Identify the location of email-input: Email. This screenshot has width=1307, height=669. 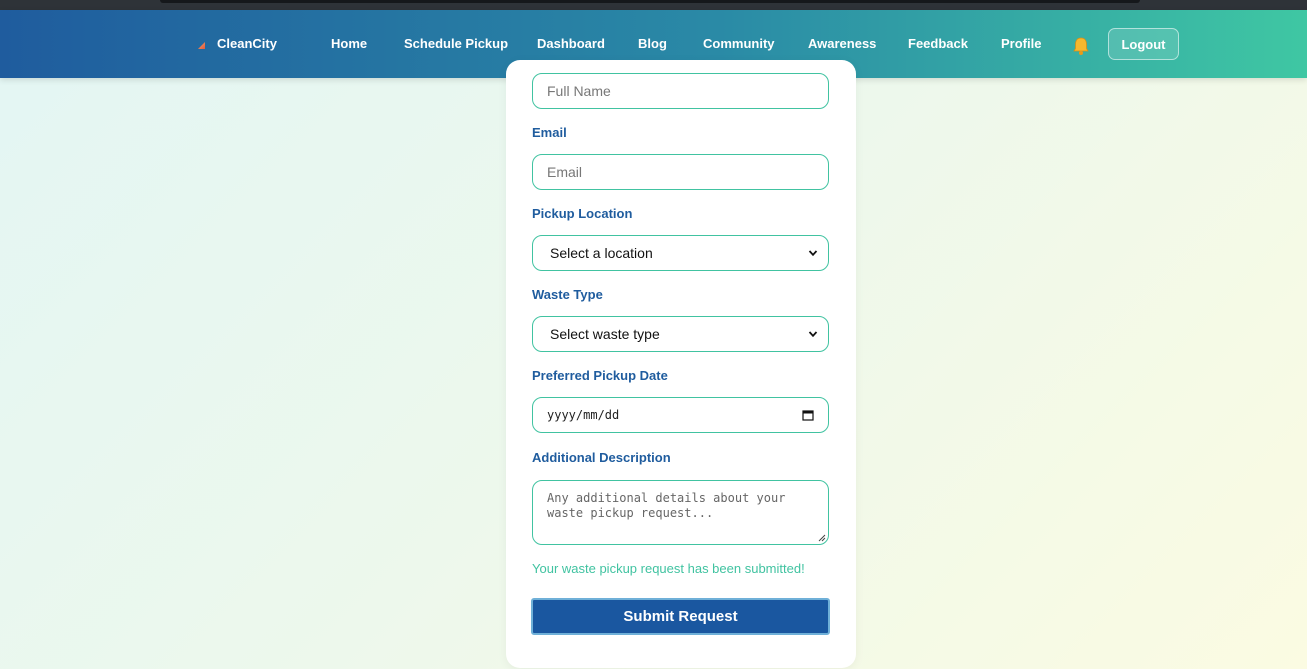
(680, 172).